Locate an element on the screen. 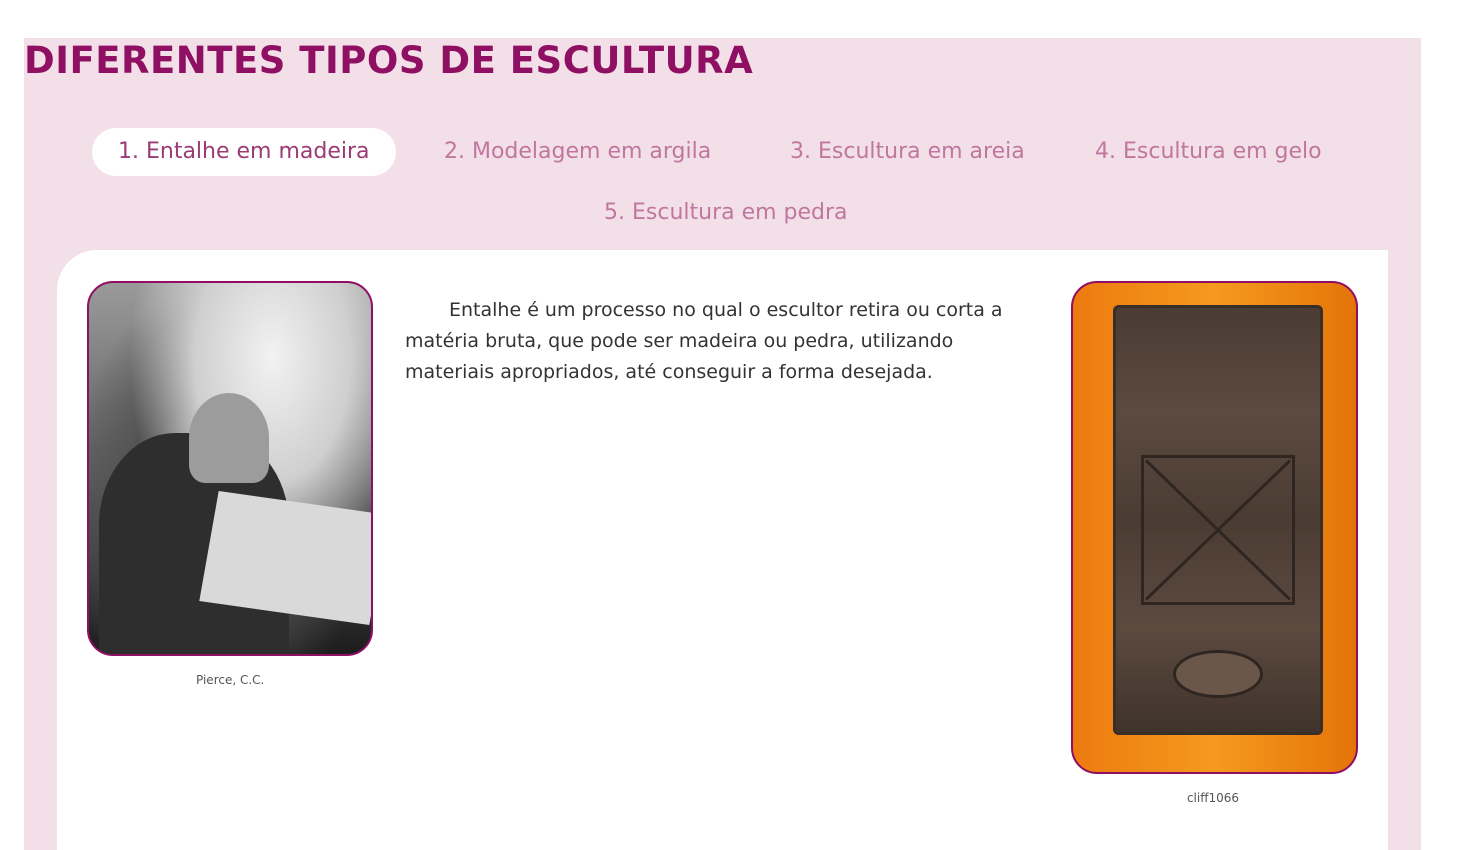 This screenshot has width=1460, height=850. page-title: DIFERENTES TIPOS DE ESCULTURA is located at coordinates (389, 60).